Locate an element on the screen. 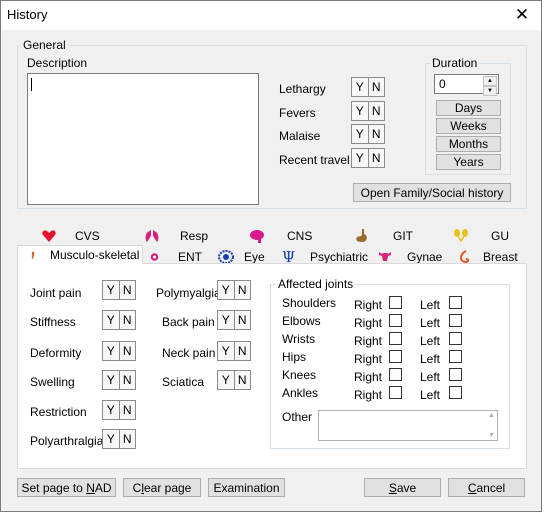 The image size is (544, 514). description-textarea is located at coordinates (143, 139).